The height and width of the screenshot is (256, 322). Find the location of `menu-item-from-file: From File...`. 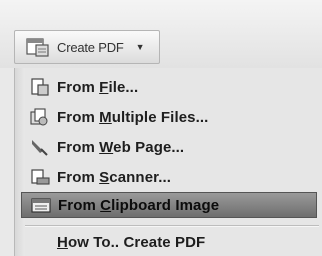

menu-item-from-file: From File... is located at coordinates (169, 87).